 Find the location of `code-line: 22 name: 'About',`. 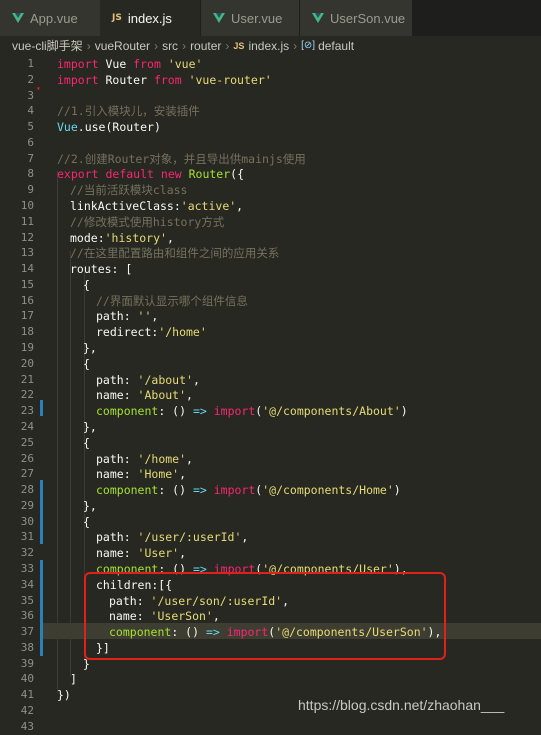

code-line: 22 name: 'About', is located at coordinates (270, 395).